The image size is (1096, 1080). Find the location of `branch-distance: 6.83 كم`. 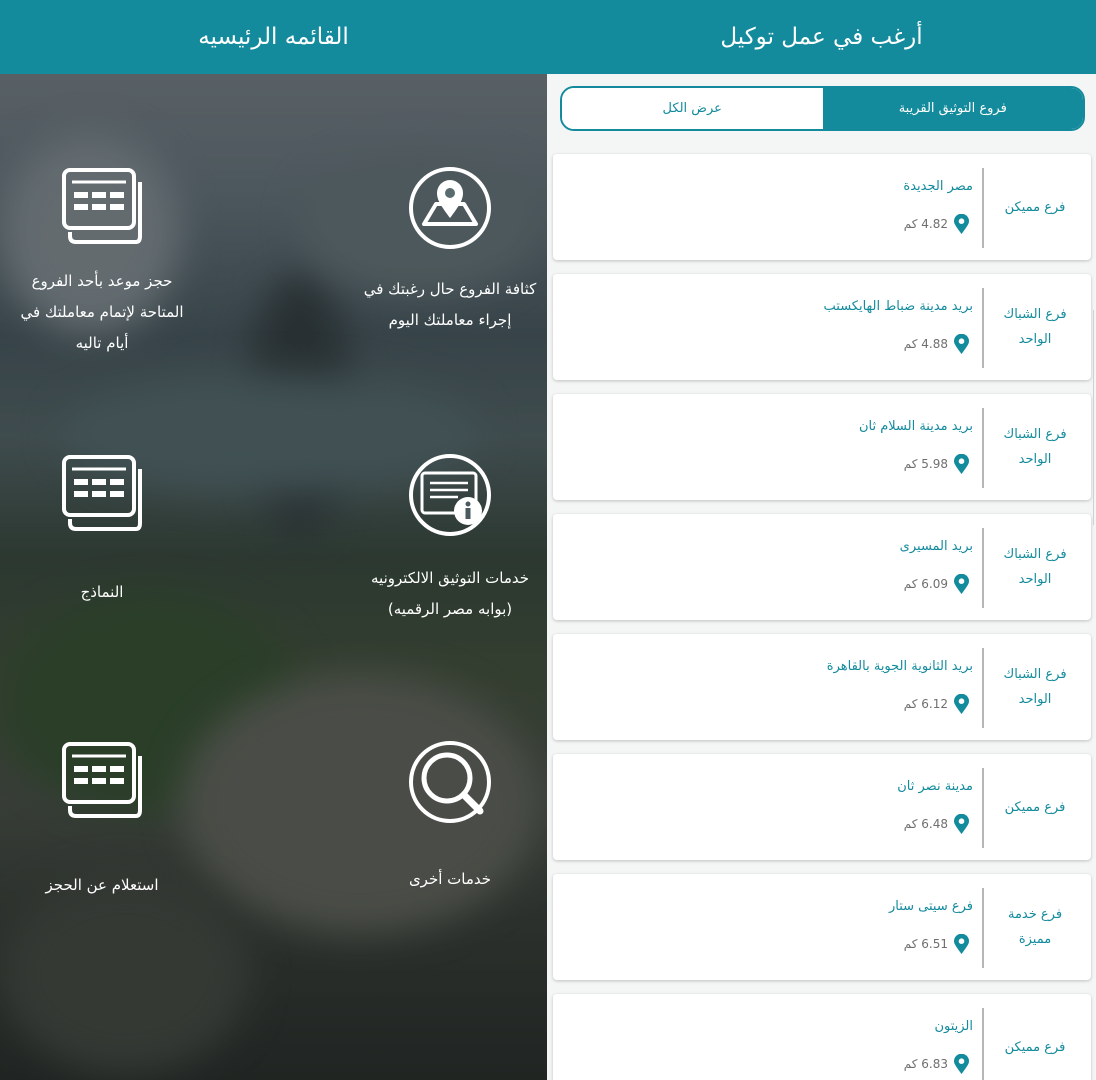

branch-distance: 6.83 كم is located at coordinates (936, 1064).